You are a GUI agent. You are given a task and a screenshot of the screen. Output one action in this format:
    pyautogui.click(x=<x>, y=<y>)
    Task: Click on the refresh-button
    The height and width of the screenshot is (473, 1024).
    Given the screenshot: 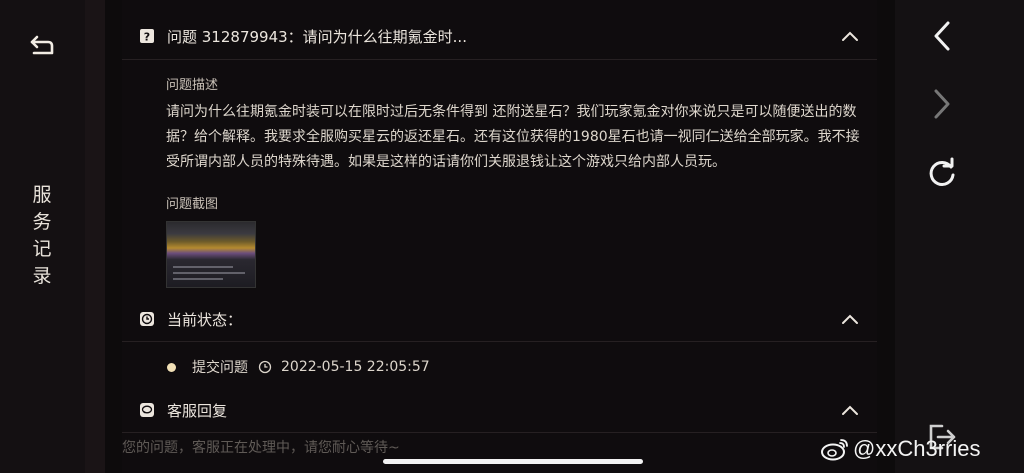 What is the action you would take?
    pyautogui.click(x=942, y=173)
    